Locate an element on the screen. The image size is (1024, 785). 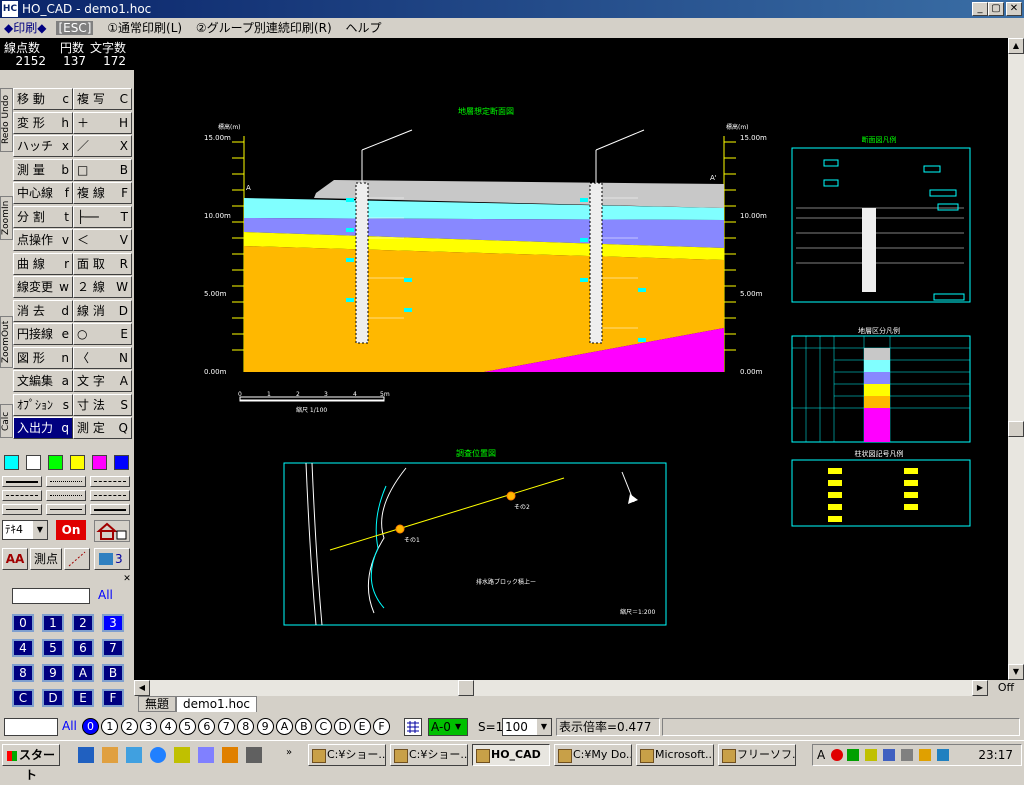
layer-button: 0 is located at coordinates (23, 623).